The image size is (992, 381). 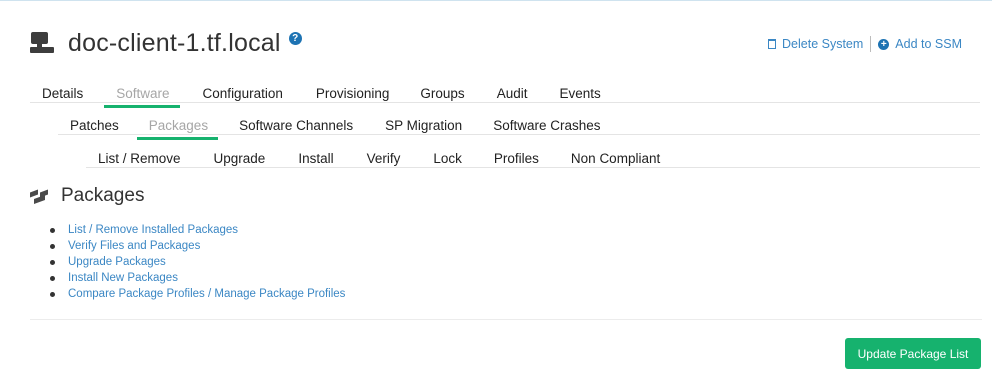 I want to click on update-package-list-button: Update Package List, so click(x=913, y=353).